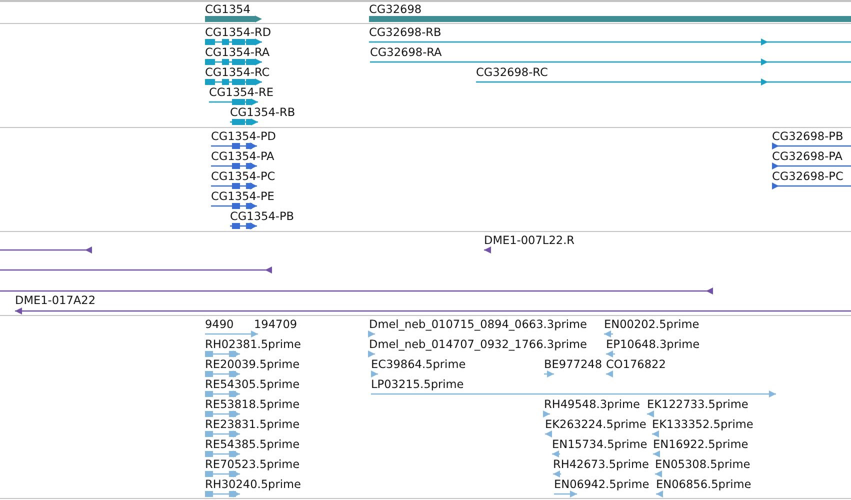 The width and height of the screenshot is (851, 500). I want to click on feature-label: 9490, so click(219, 324).